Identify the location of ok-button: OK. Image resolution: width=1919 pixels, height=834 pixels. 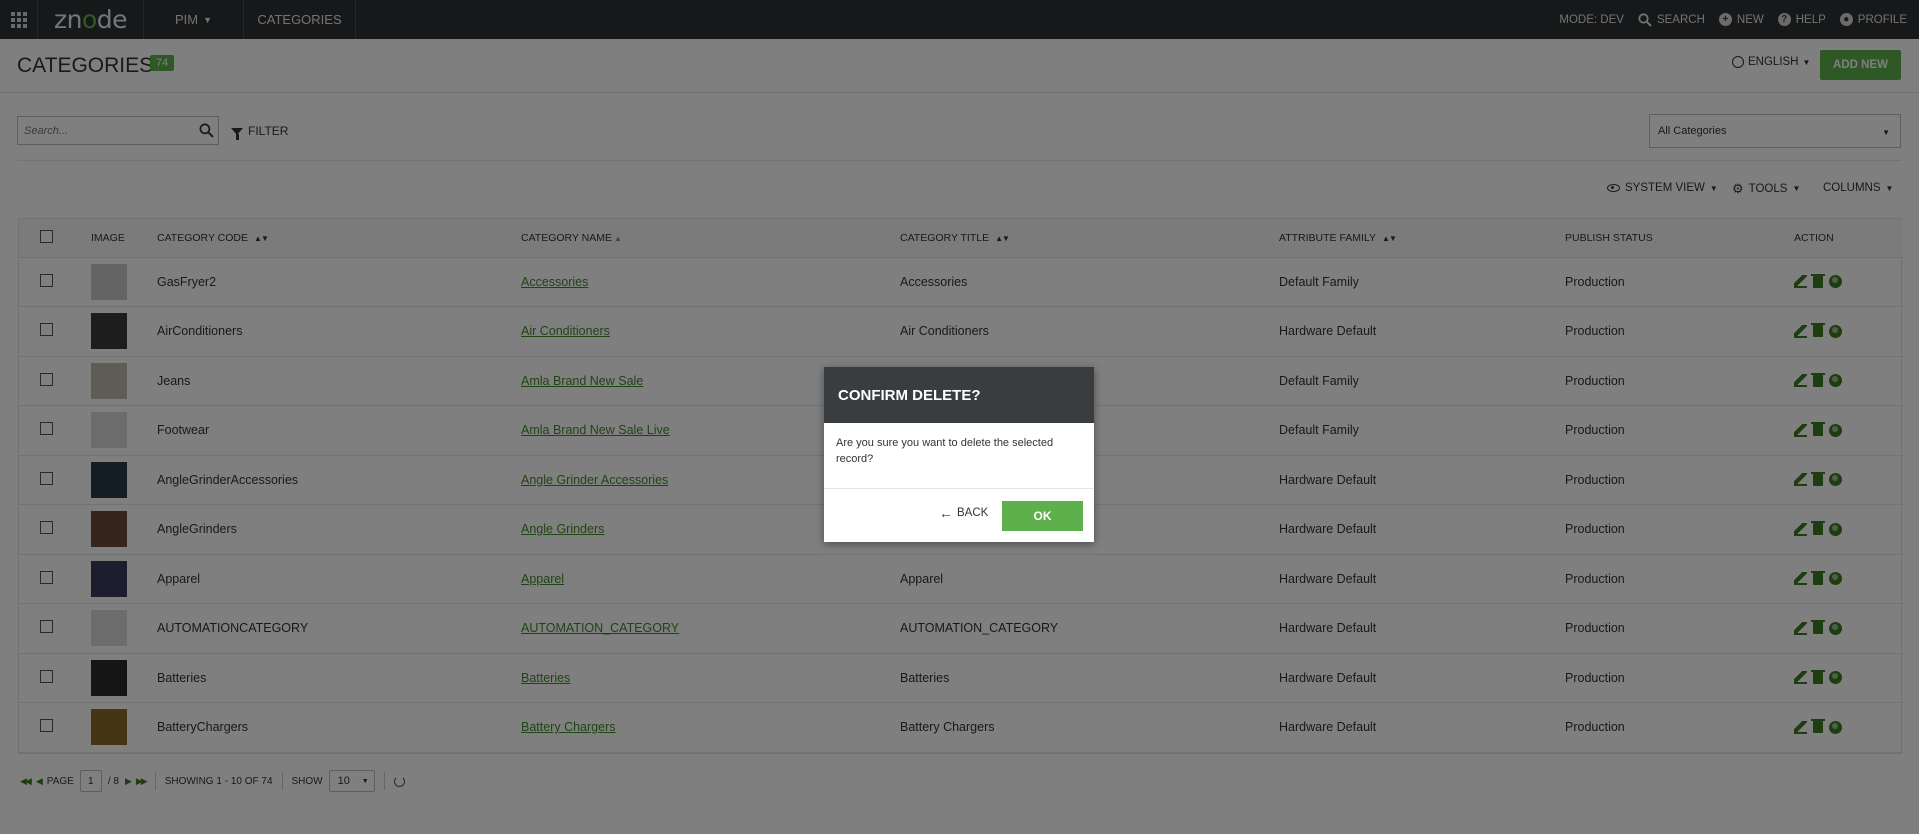
(1042, 516).